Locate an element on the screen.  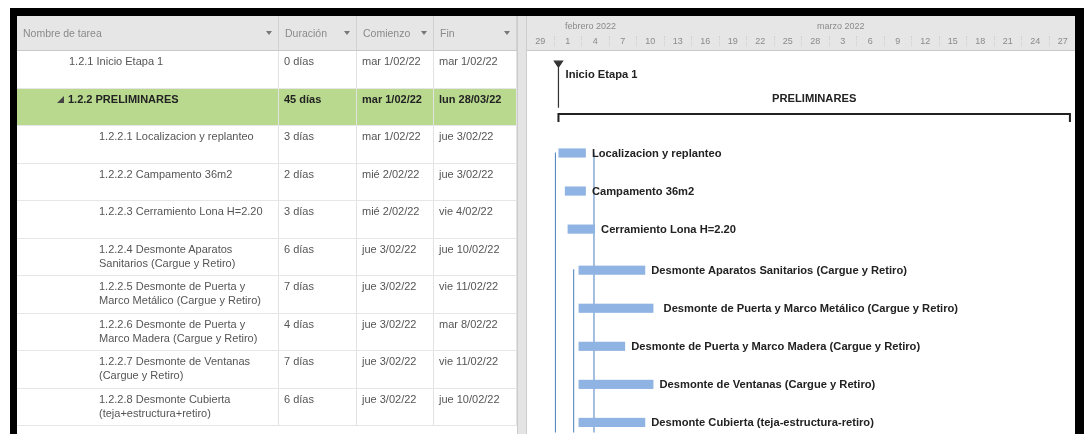
task-row: 1.2.2.5 Desmonte de Puerta y Marco Metálico (Cargue y Retiro) 7 días jue 3/02/22 vie 11/02/22 is located at coordinates (267, 295).